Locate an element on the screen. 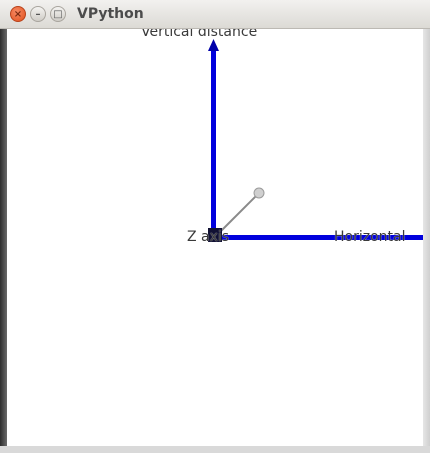 This screenshot has height=453, width=430. horizontal-axis-label: Horizontal is located at coordinates (370, 237).